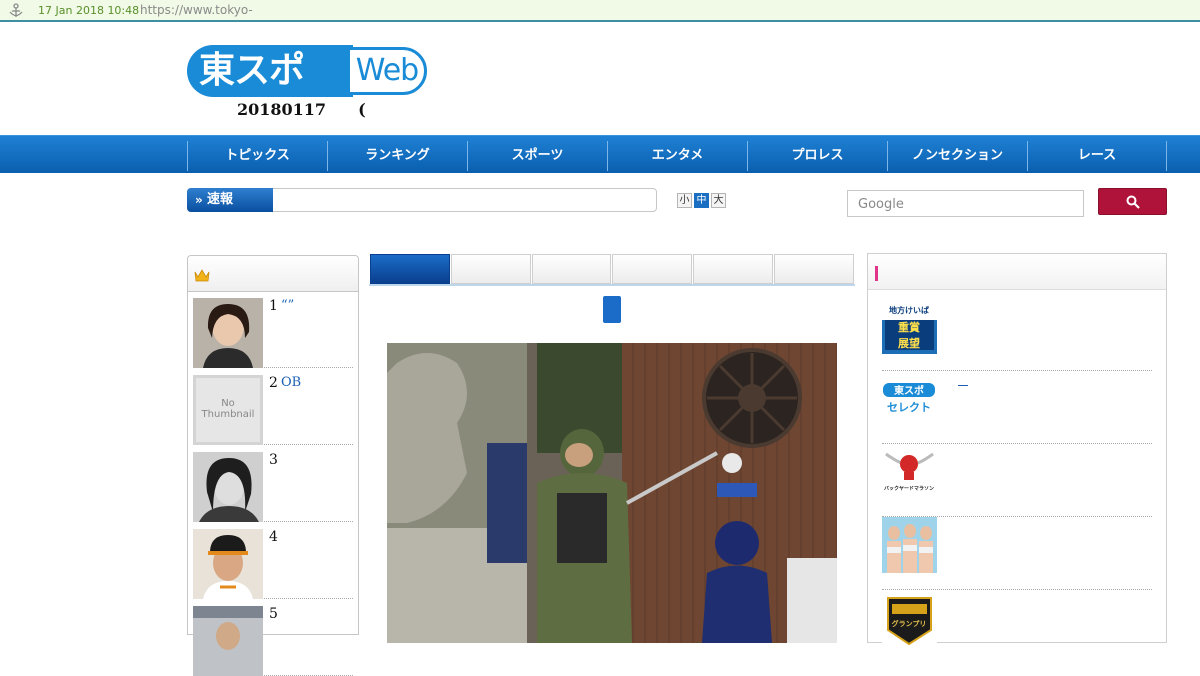  What do you see at coordinates (1017, 480) in the screenshot?
I see `banner-backyard-marathon: バックヤードマラソン` at bounding box center [1017, 480].